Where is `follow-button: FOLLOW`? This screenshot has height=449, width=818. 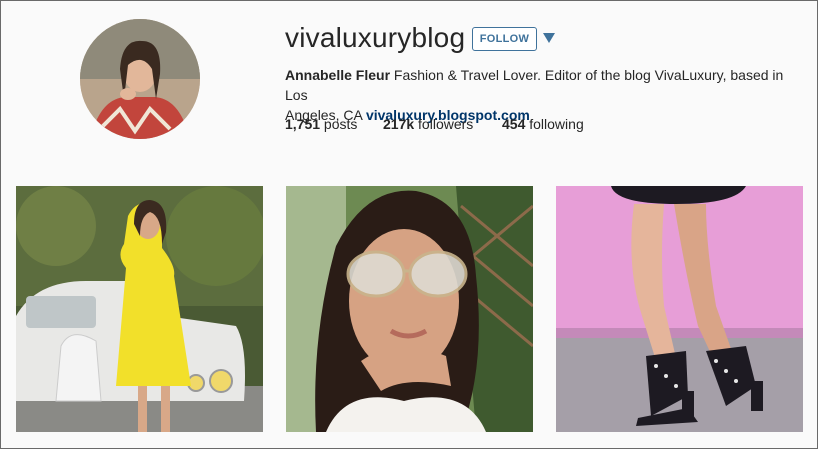 follow-button: FOLLOW is located at coordinates (504, 39).